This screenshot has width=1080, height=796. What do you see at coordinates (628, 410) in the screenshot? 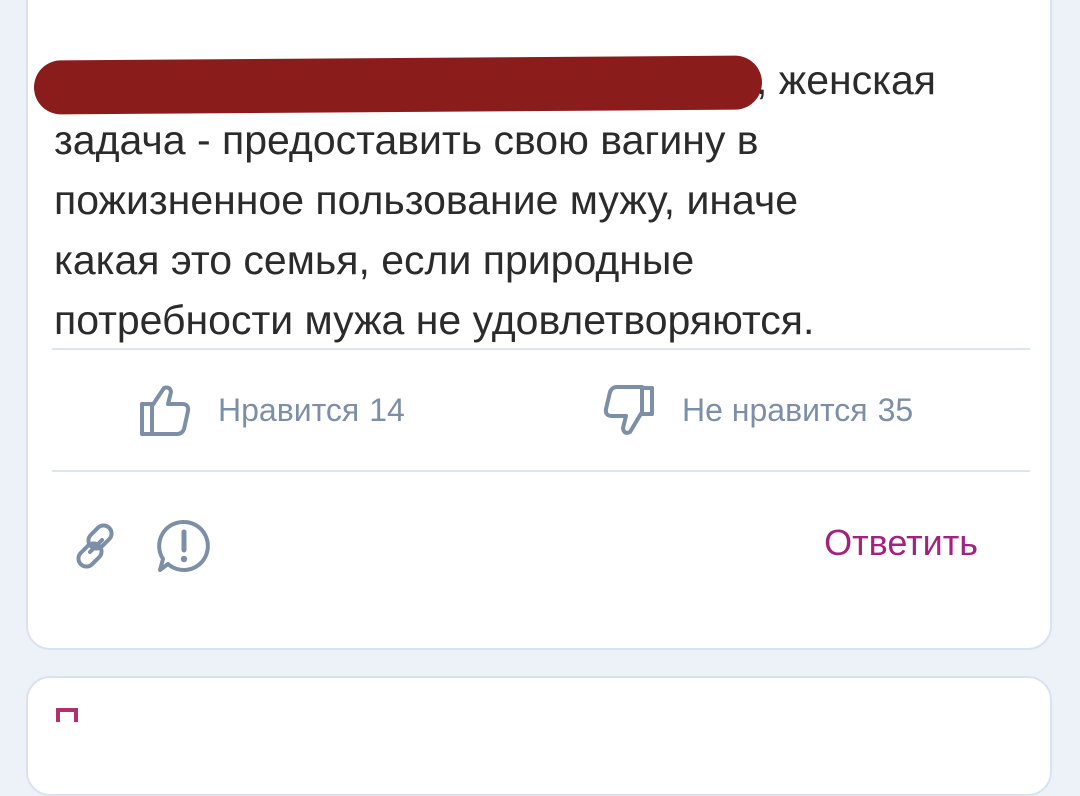
I see `thumbs-down-icon` at bounding box center [628, 410].